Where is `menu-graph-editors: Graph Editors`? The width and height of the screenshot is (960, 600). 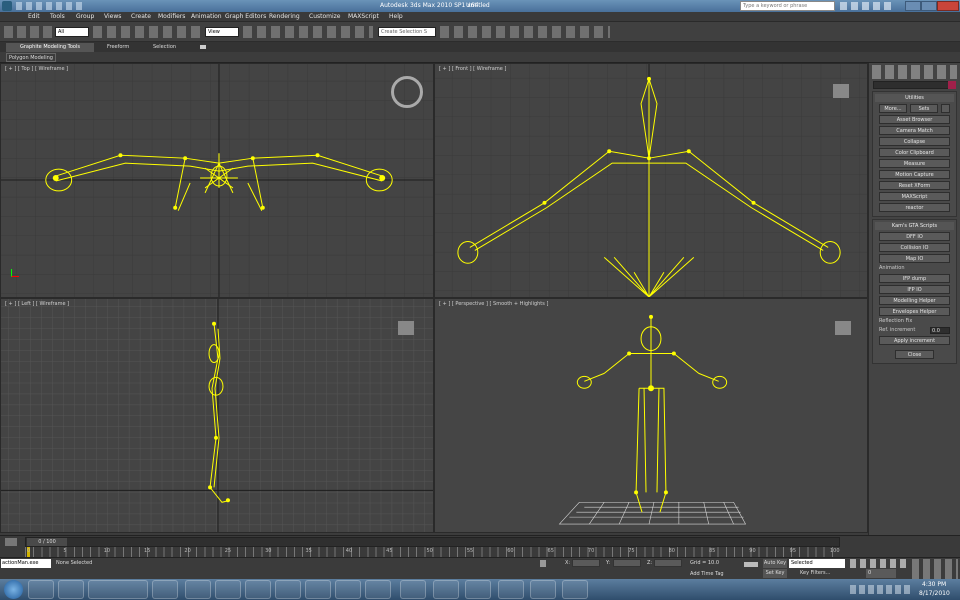
menu-graph-editors: Graph Editors is located at coordinates (245, 16).